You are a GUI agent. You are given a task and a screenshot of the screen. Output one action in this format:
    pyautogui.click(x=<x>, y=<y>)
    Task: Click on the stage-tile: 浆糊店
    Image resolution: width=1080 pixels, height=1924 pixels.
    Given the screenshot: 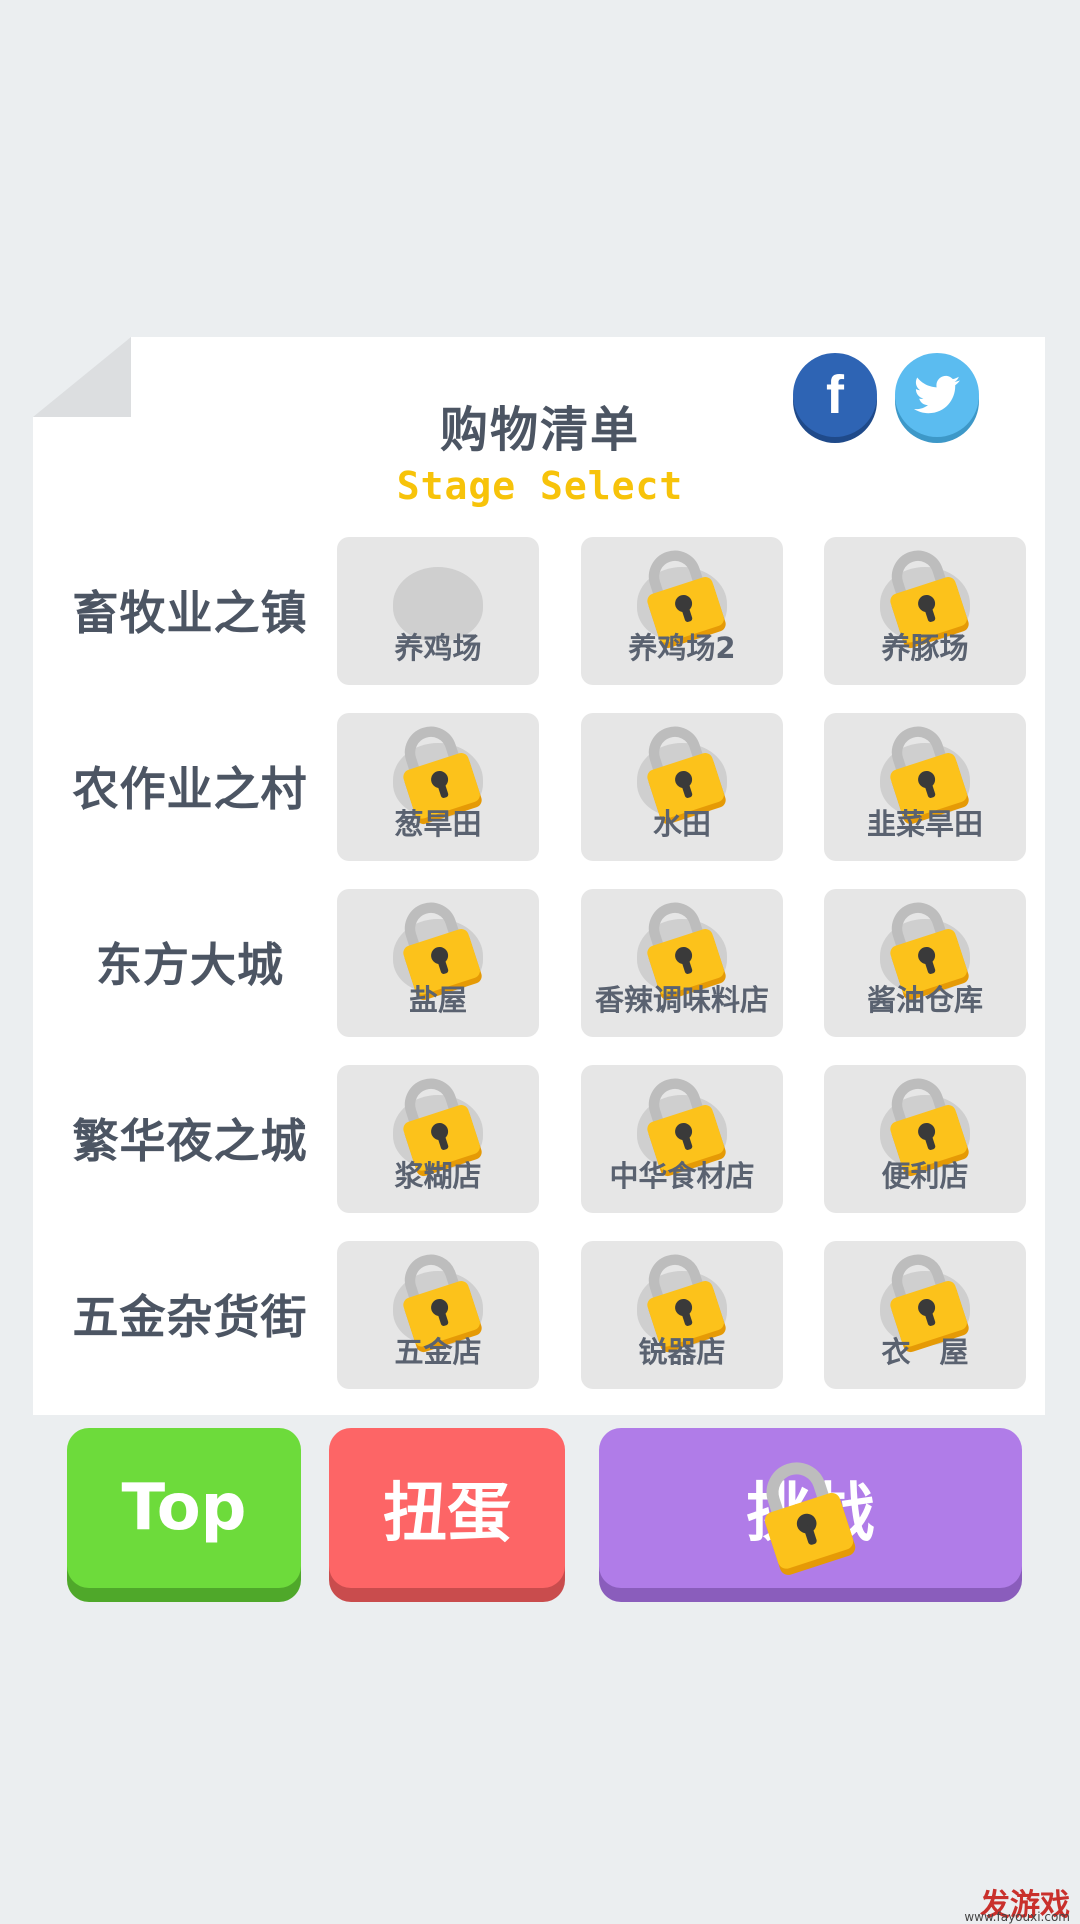 What is the action you would take?
    pyautogui.click(x=438, y=1139)
    